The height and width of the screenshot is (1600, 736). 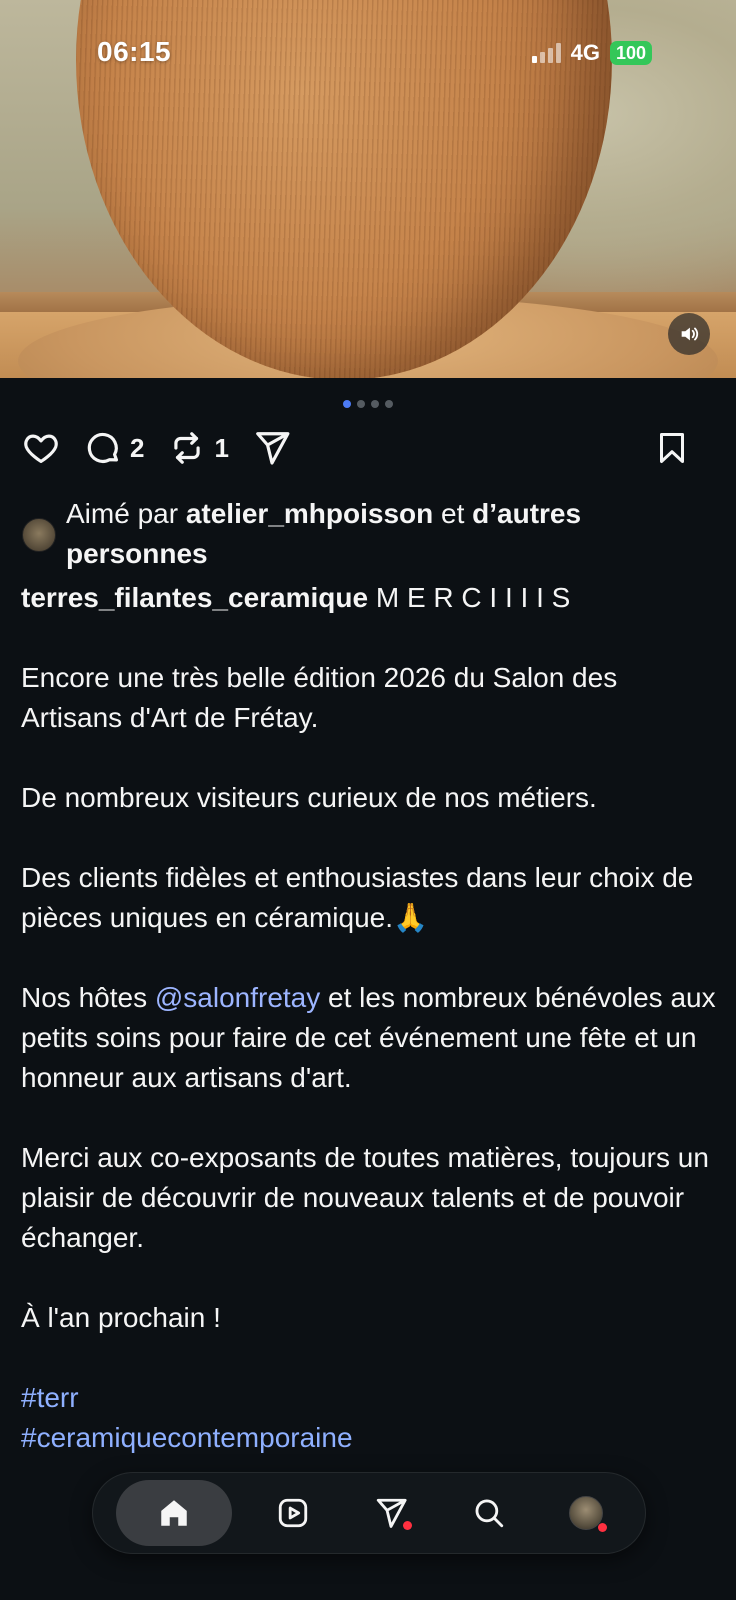 I want to click on liker-username: atelier_mhpoisson, so click(x=309, y=513).